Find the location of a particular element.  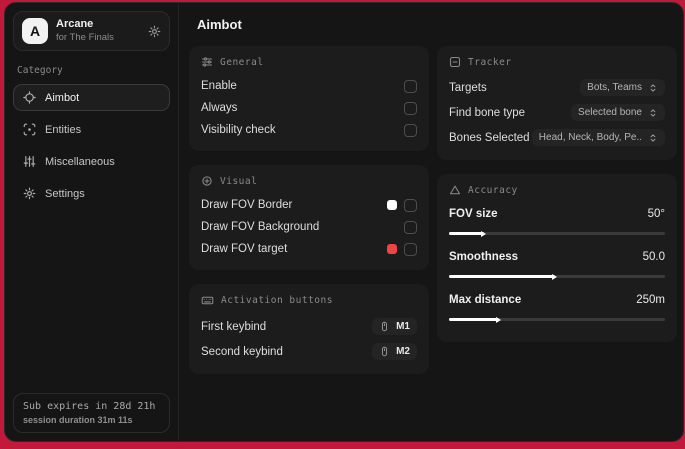

sidebar-item-settings: Settings is located at coordinates (91, 193).